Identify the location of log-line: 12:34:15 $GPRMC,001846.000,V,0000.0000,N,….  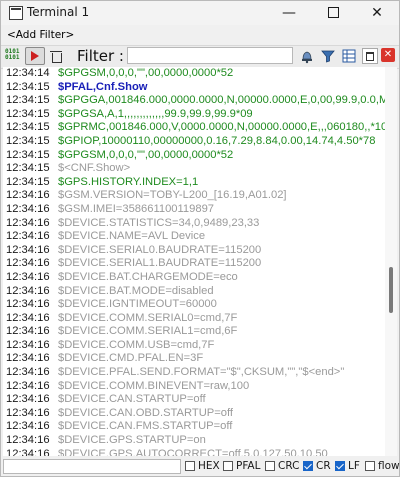
(194, 128).